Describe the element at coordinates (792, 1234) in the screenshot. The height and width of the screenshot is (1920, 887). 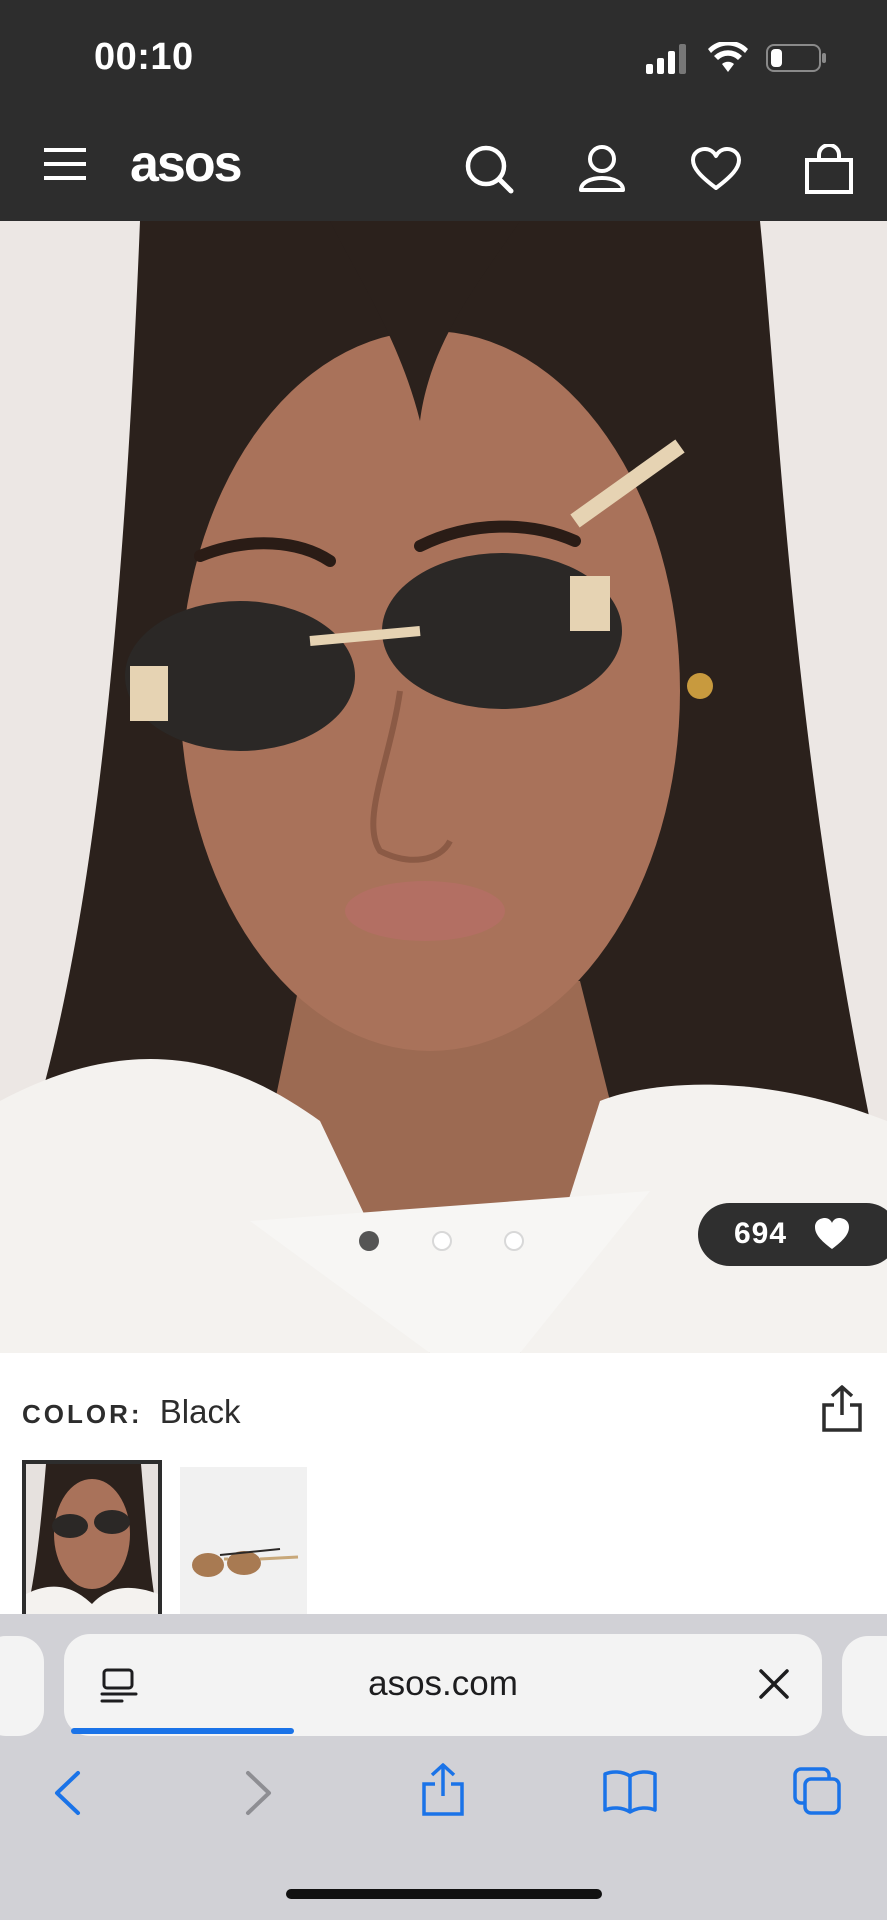
I see `likes-badge: 694` at that location.